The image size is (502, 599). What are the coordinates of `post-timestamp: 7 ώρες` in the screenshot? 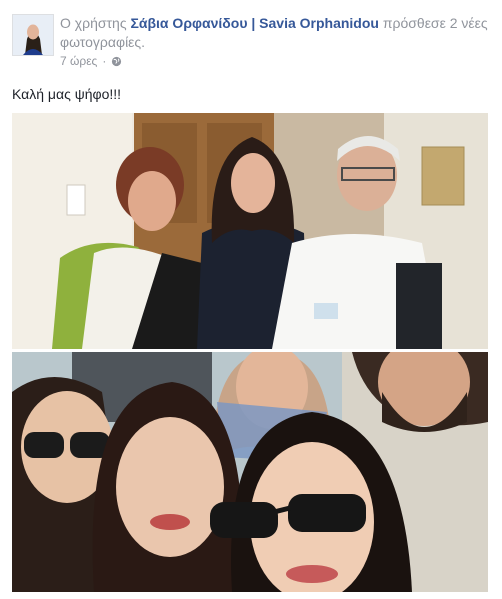 It's located at (78, 61).